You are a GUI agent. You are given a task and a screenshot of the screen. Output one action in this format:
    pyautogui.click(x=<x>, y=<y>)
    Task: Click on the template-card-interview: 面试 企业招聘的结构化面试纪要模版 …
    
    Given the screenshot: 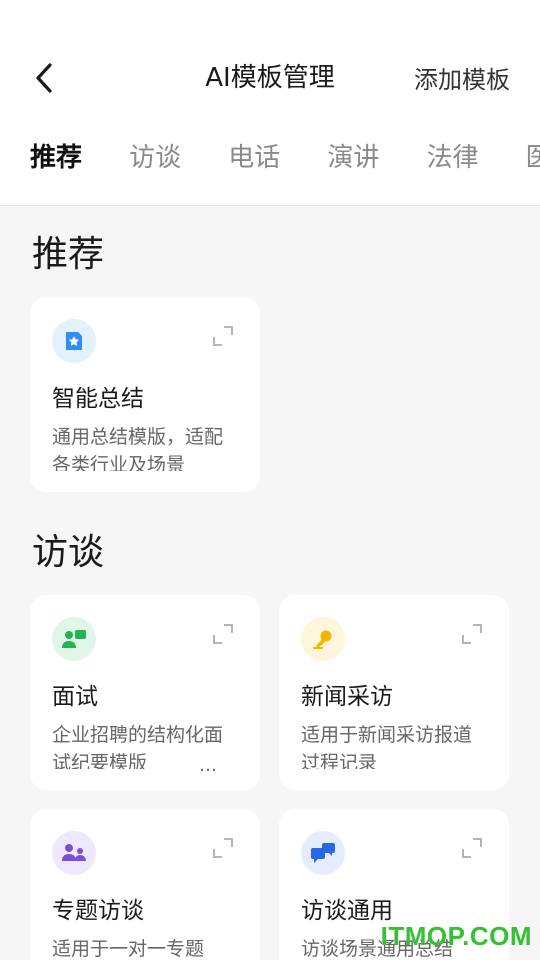 What is the action you would take?
    pyautogui.click(x=145, y=692)
    